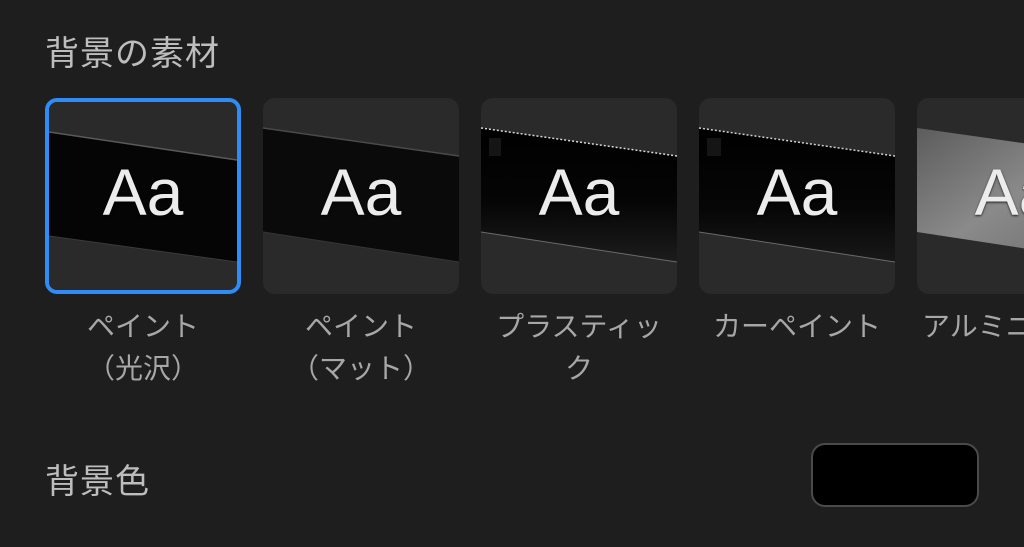 The width and height of the screenshot is (1024, 547). I want to click on material-option-car-paint: Aa カーペイント, so click(797, 223).